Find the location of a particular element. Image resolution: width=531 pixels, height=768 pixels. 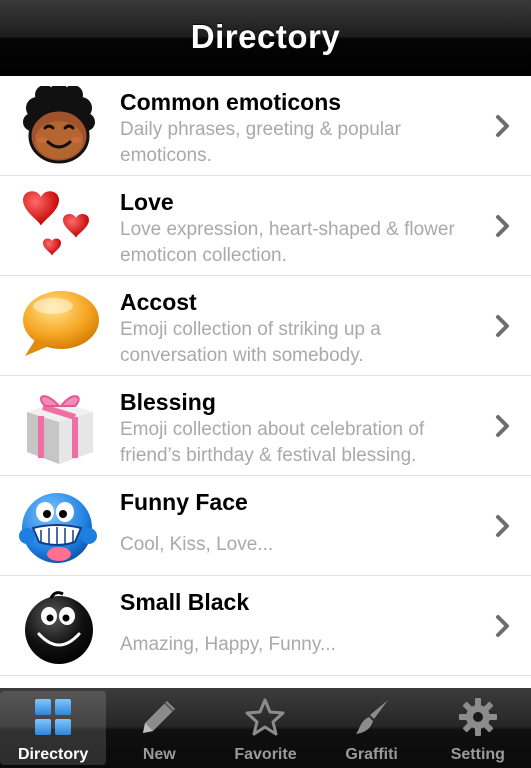

tab-label: Favorite is located at coordinates (265, 754).